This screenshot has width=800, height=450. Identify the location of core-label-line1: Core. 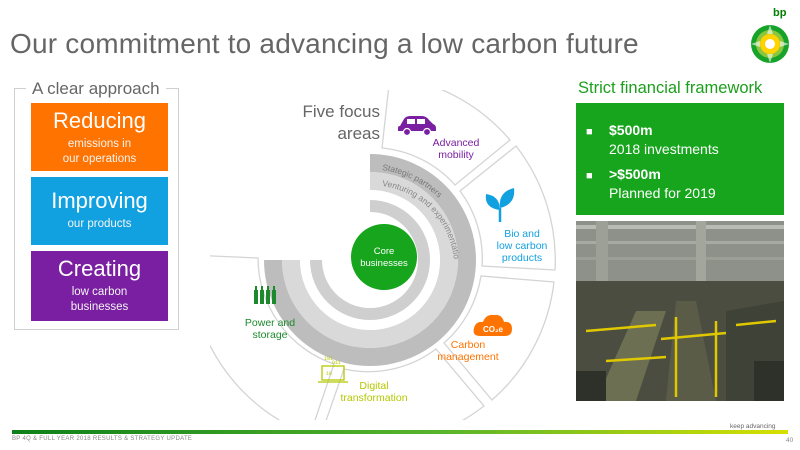
(384, 251).